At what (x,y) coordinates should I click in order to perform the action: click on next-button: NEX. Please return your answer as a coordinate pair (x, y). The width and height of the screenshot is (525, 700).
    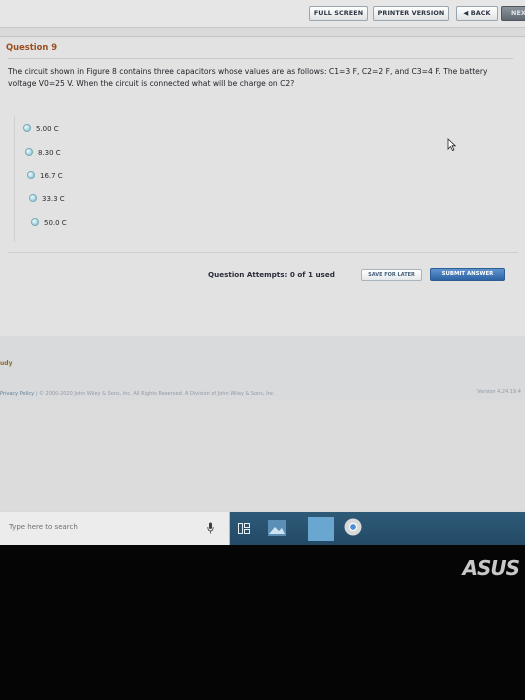
    Looking at the image, I should click on (513, 13).